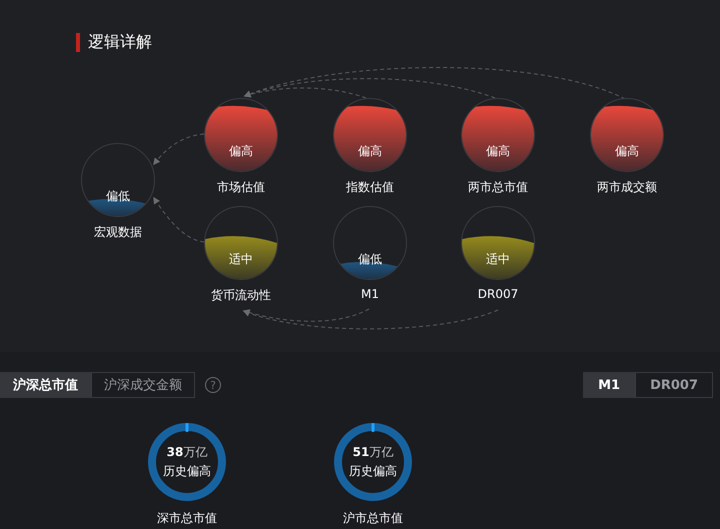 This screenshot has height=529, width=720. I want to click on node-label: M1, so click(370, 294).